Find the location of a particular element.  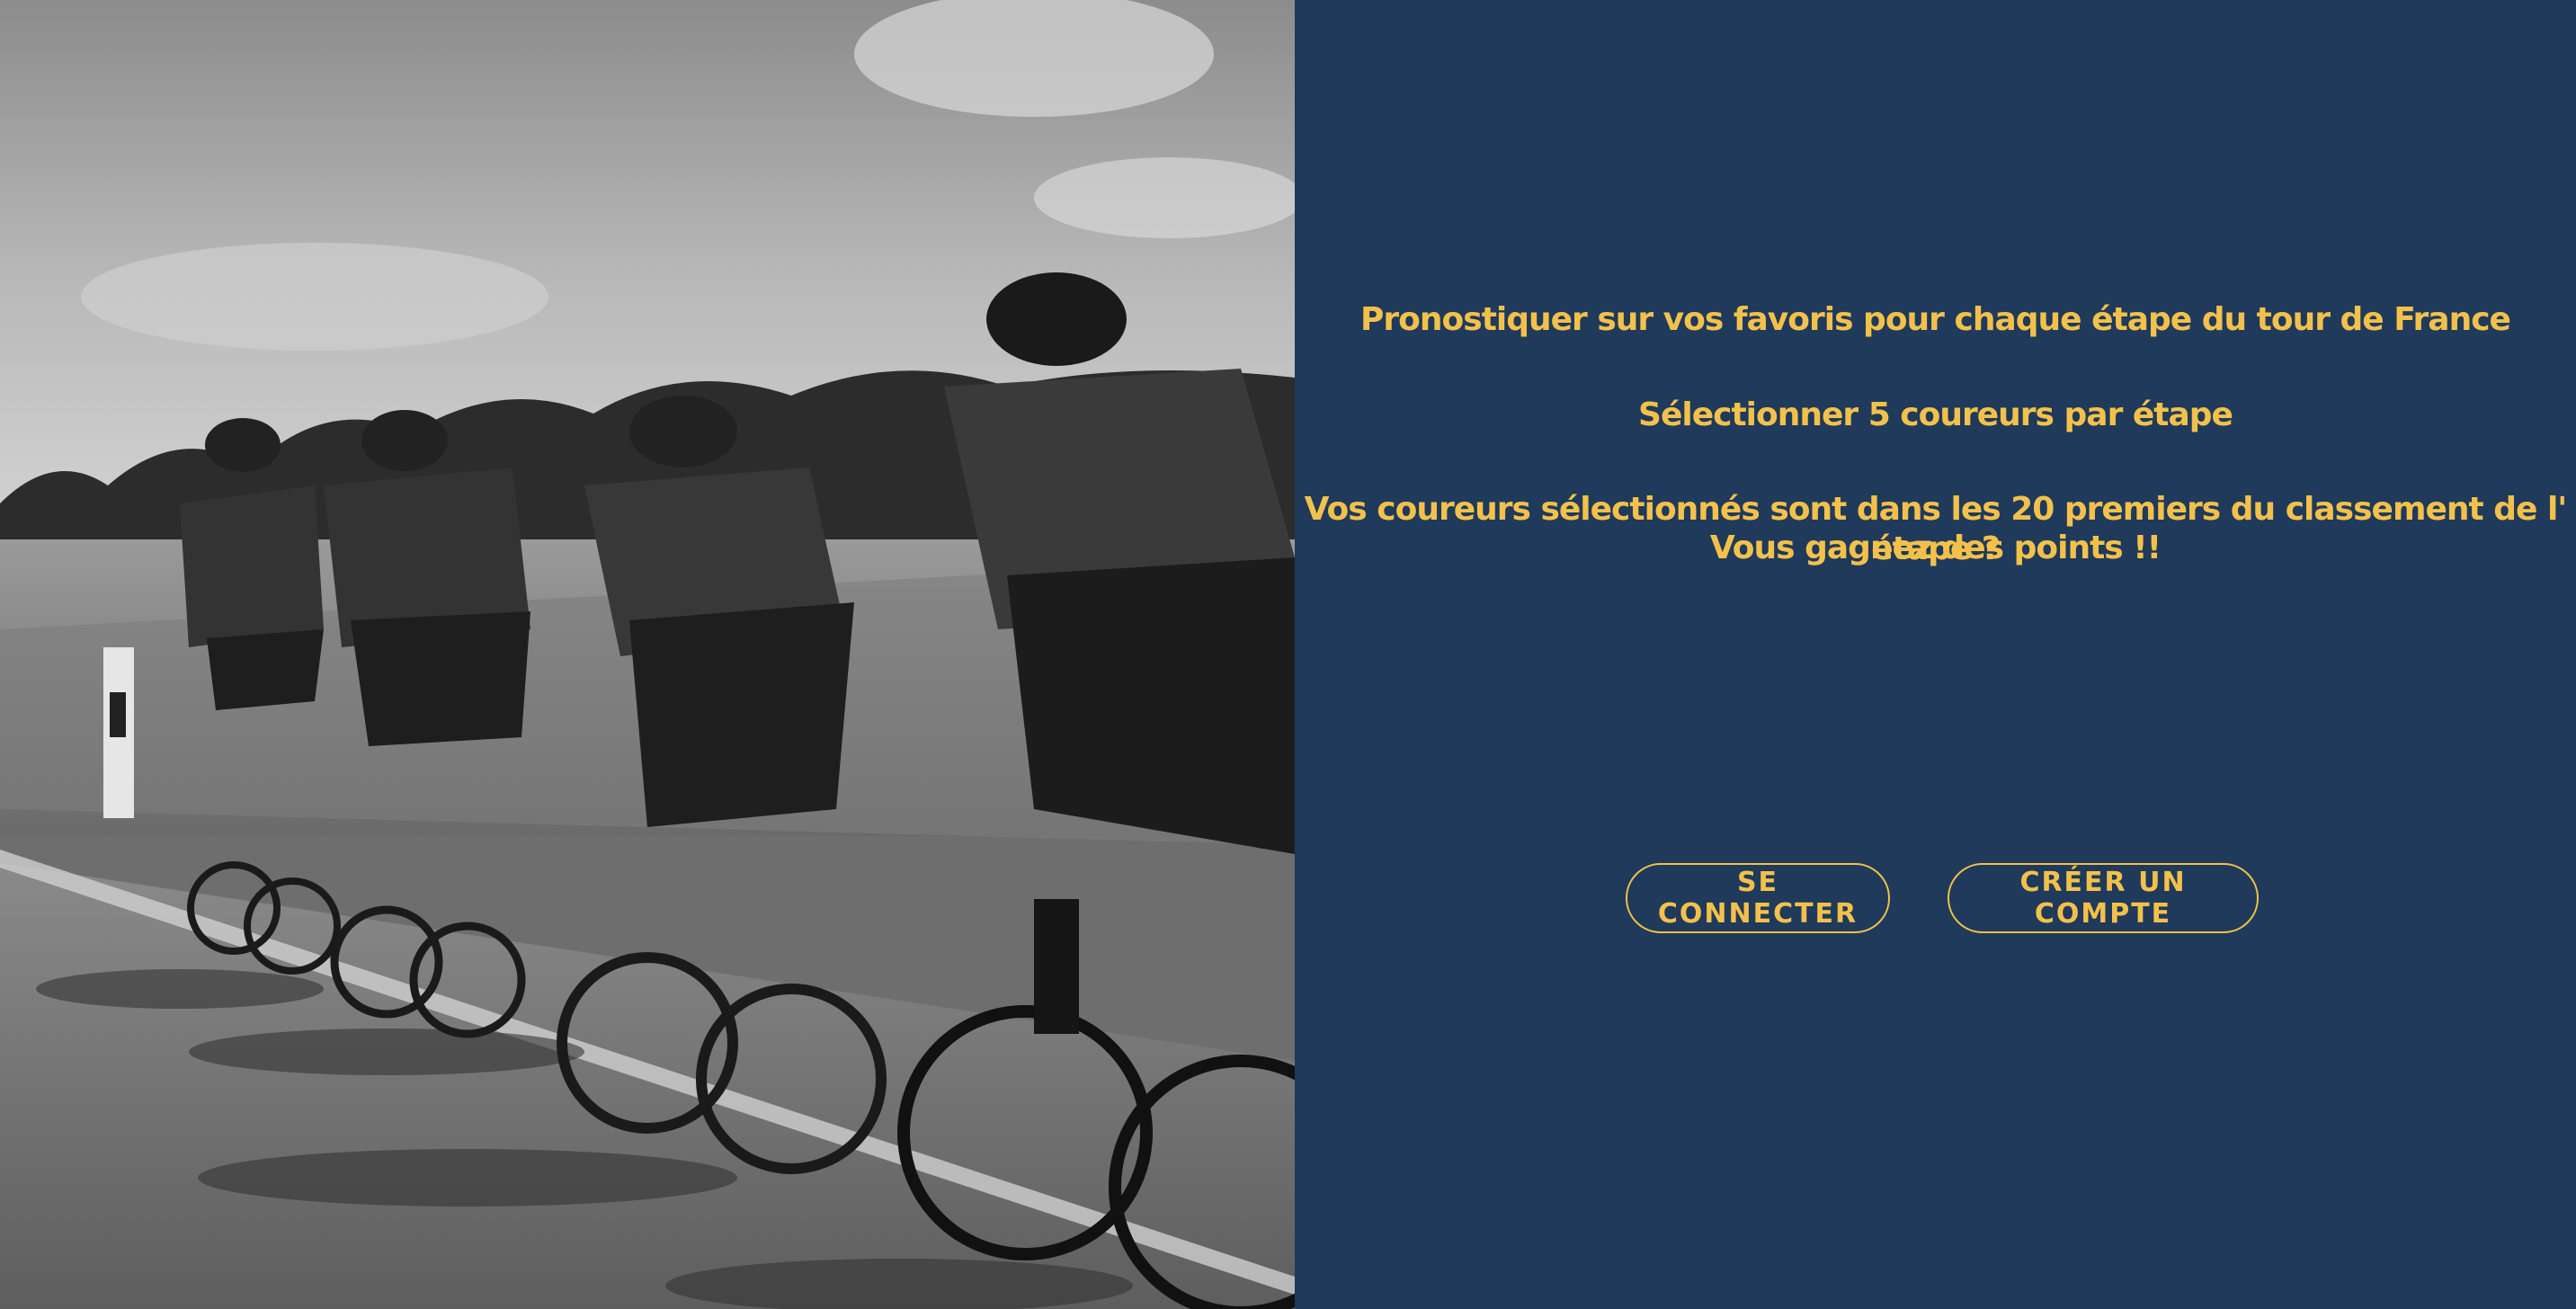

tagline-earn-points: Vous gagnez des points !! is located at coordinates (1936, 548).